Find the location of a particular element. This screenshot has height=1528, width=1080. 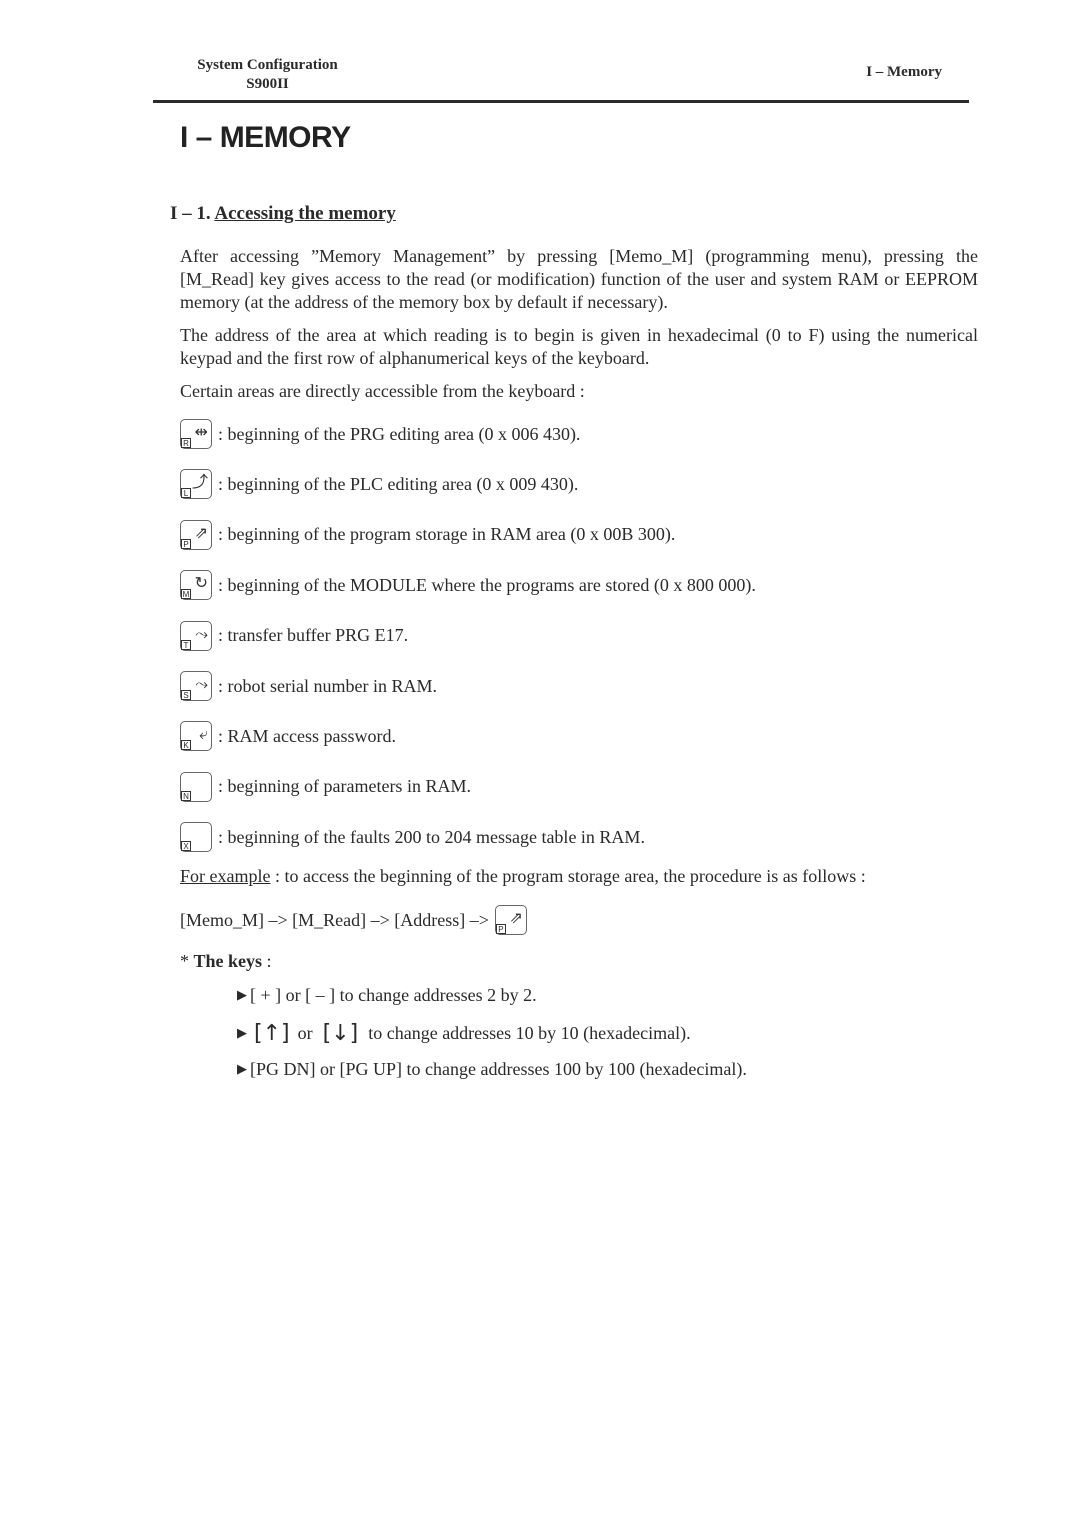

prg-edit-key-icon: R ⇹ is located at coordinates (196, 434).